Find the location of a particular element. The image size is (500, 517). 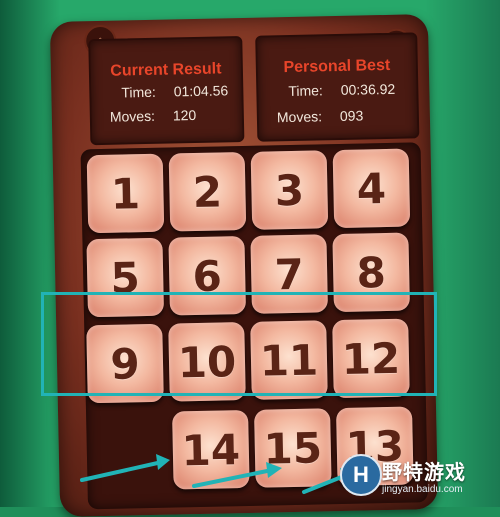

watermark-logo-icon: H is located at coordinates (361, 475).